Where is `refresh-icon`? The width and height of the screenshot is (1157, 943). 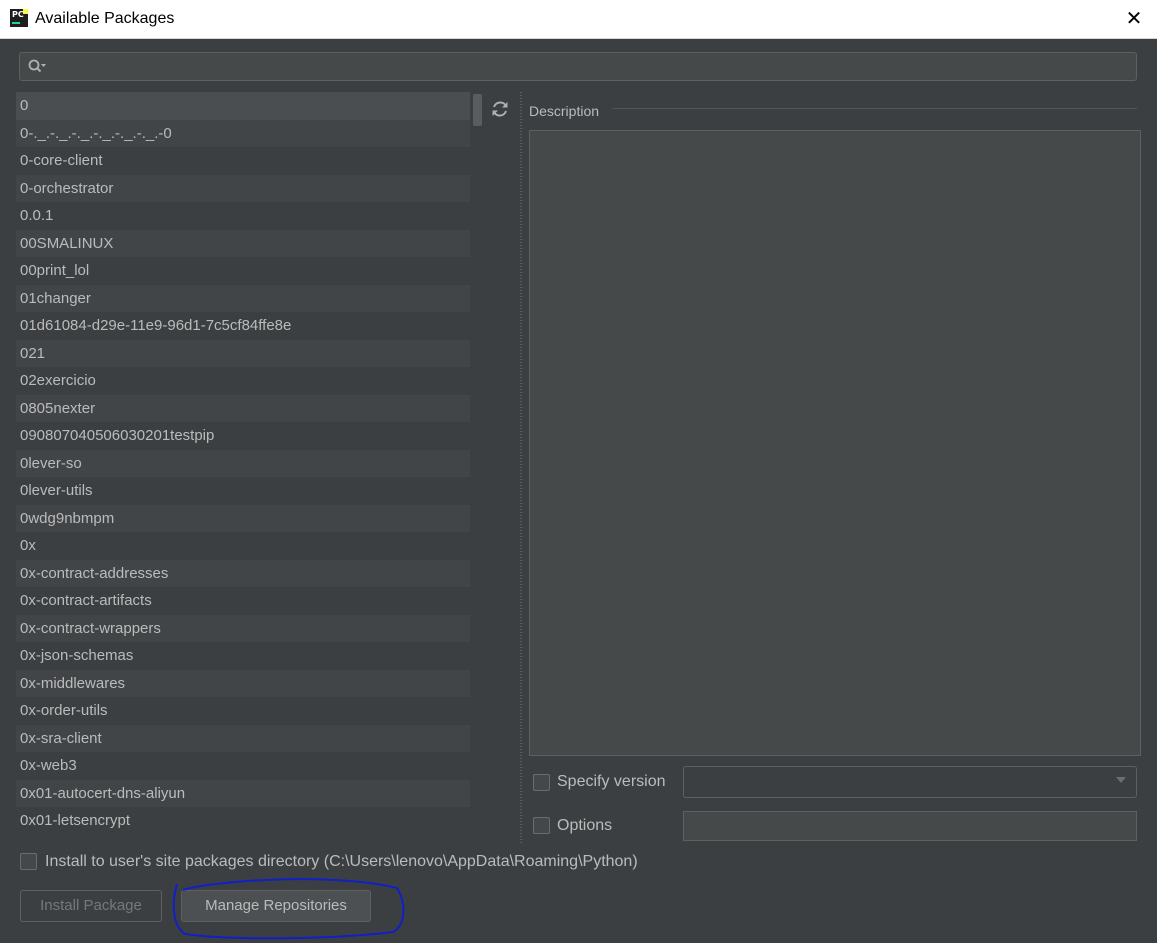 refresh-icon is located at coordinates (500, 109).